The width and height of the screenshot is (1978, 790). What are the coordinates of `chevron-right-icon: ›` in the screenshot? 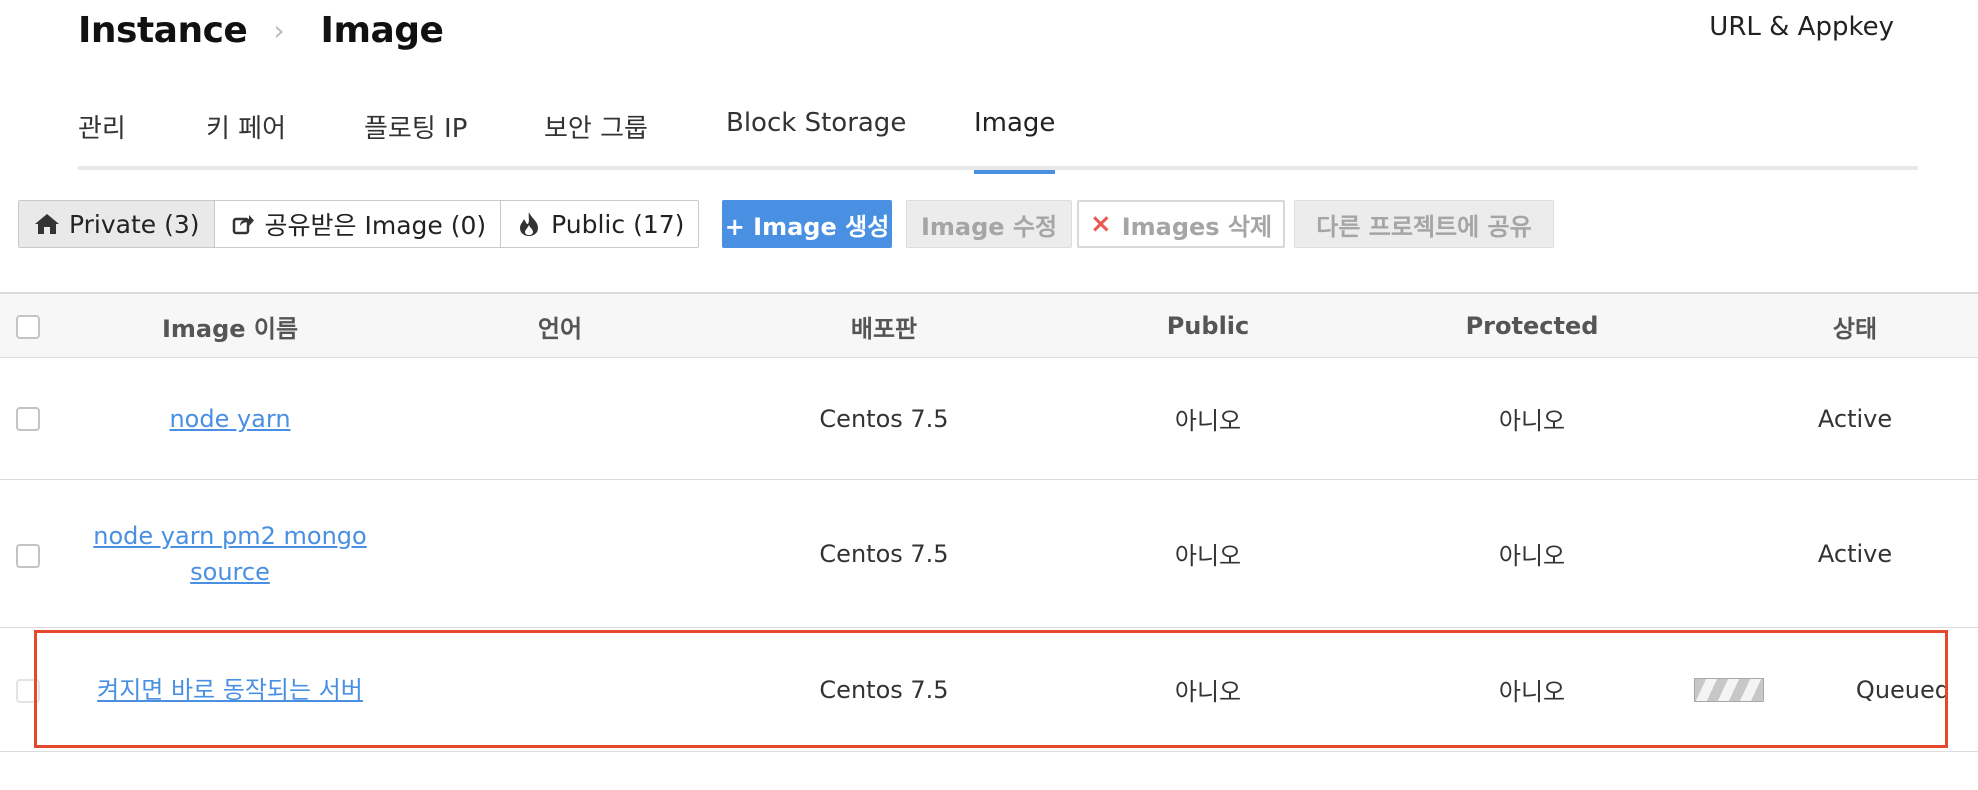 It's located at (279, 30).